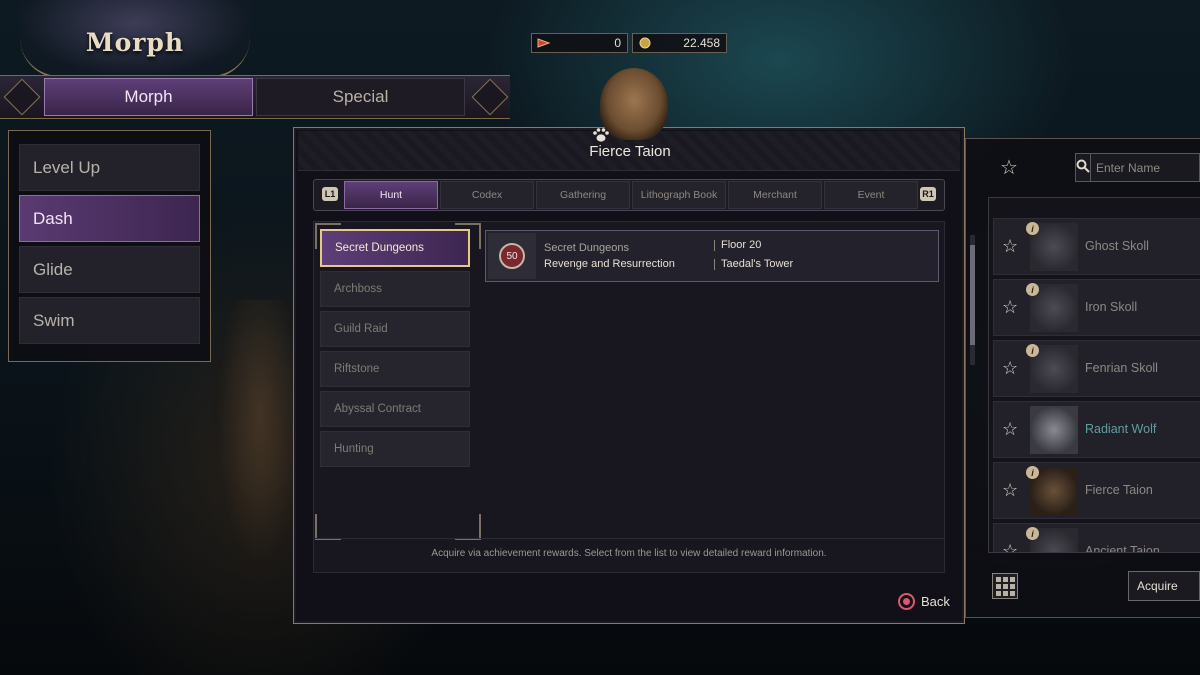 This screenshot has width=1200, height=675. I want to click on search-box, so click(1137, 167).